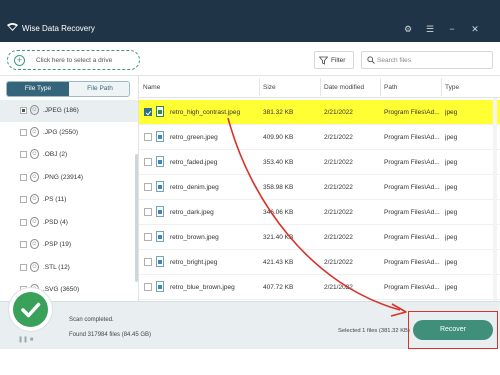 Image resolution: width=500 pixels, height=375 pixels. Describe the element at coordinates (12, 27) in the screenshot. I see `app-logo-icon` at that location.